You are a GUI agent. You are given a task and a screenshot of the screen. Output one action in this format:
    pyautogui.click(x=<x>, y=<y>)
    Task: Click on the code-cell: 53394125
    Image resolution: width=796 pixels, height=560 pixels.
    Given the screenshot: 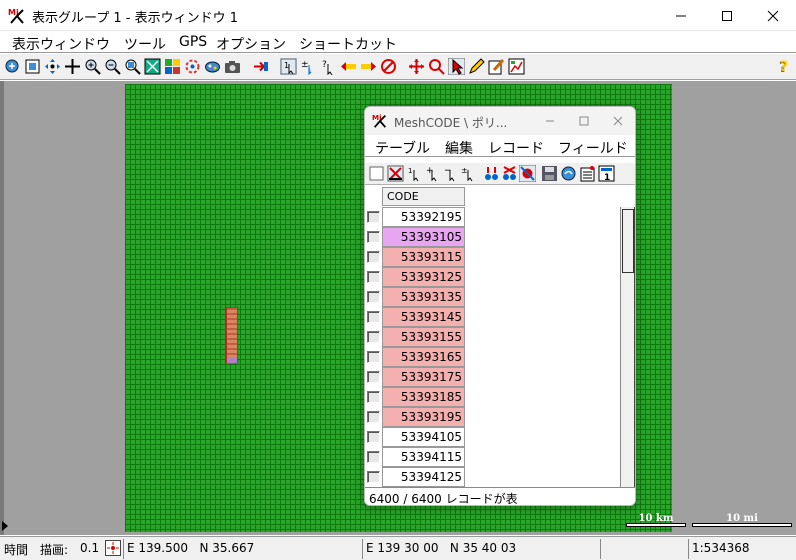 What is the action you would take?
    pyautogui.click(x=423, y=477)
    